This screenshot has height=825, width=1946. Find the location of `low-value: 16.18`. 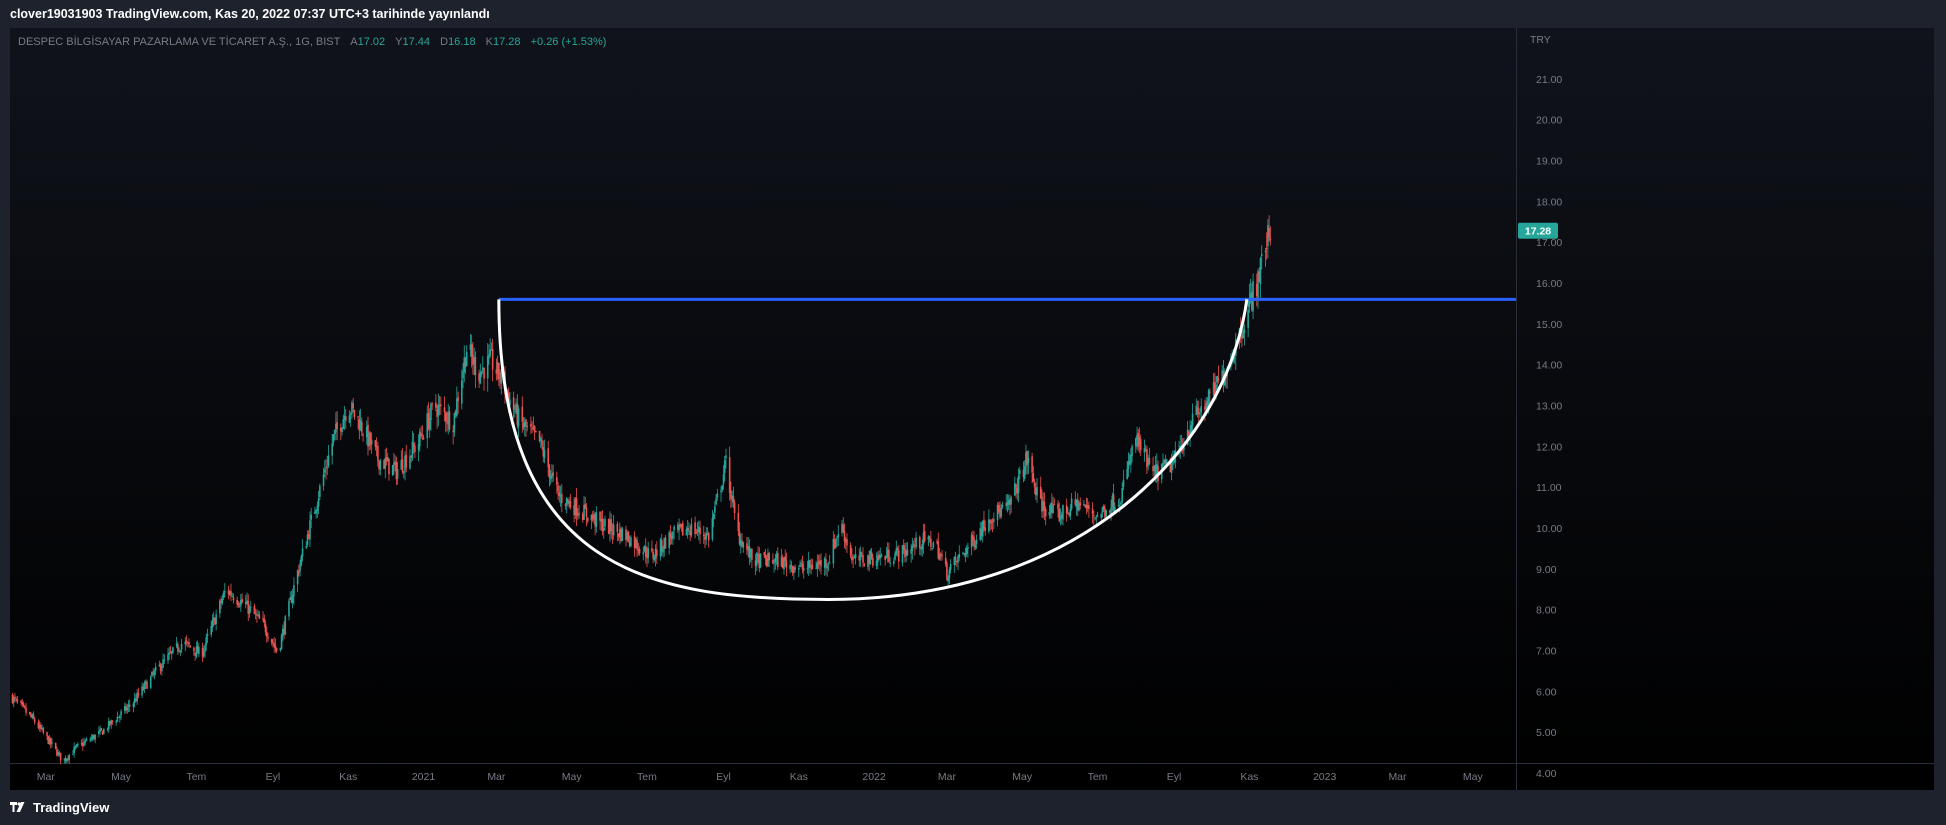

low-value: 16.18 is located at coordinates (462, 42).